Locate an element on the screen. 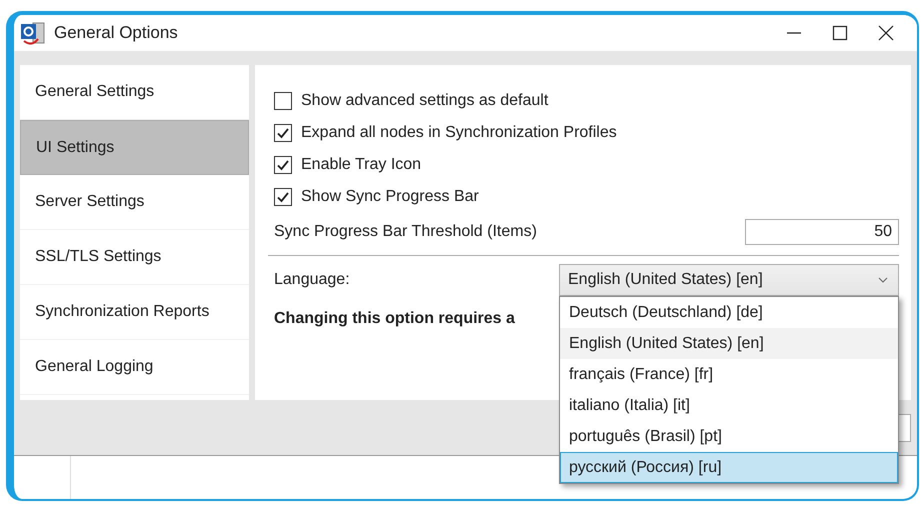  dropdown-option: italiano (Italia) [it] is located at coordinates (729, 405).